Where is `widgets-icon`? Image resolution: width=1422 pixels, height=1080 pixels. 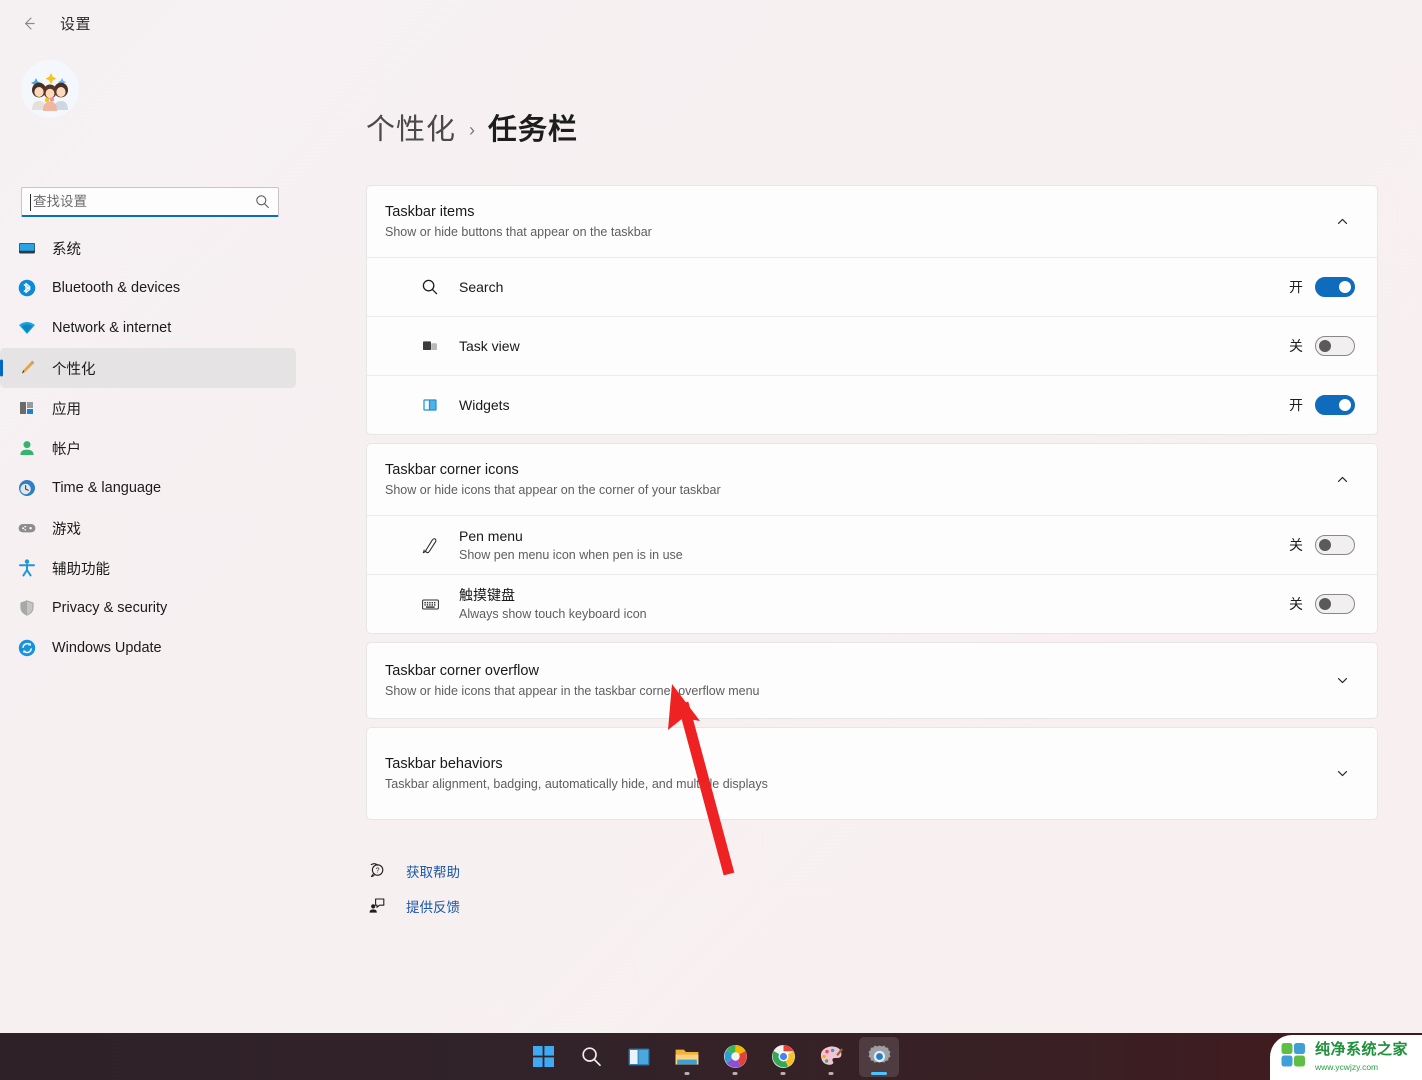 widgets-icon is located at coordinates (430, 405).